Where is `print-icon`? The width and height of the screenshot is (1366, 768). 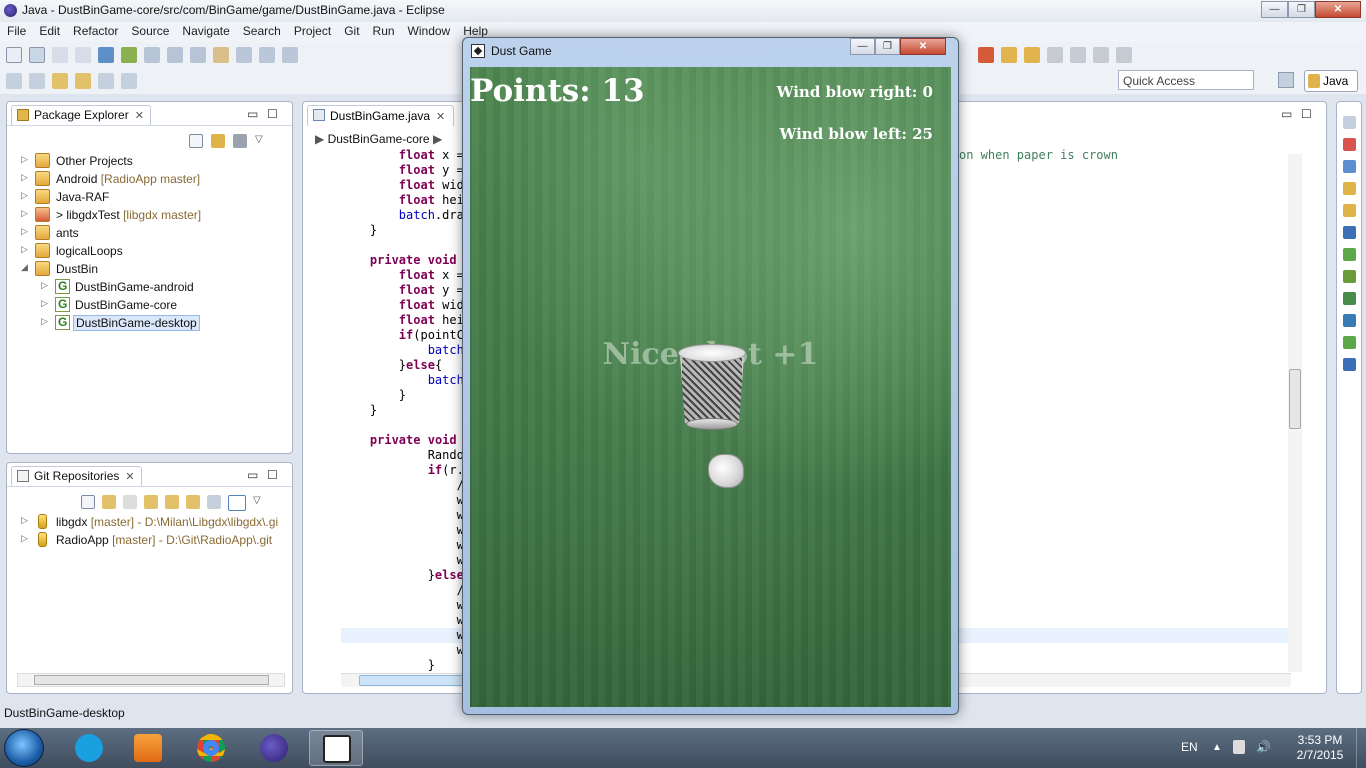
print-icon is located at coordinates (83, 55).